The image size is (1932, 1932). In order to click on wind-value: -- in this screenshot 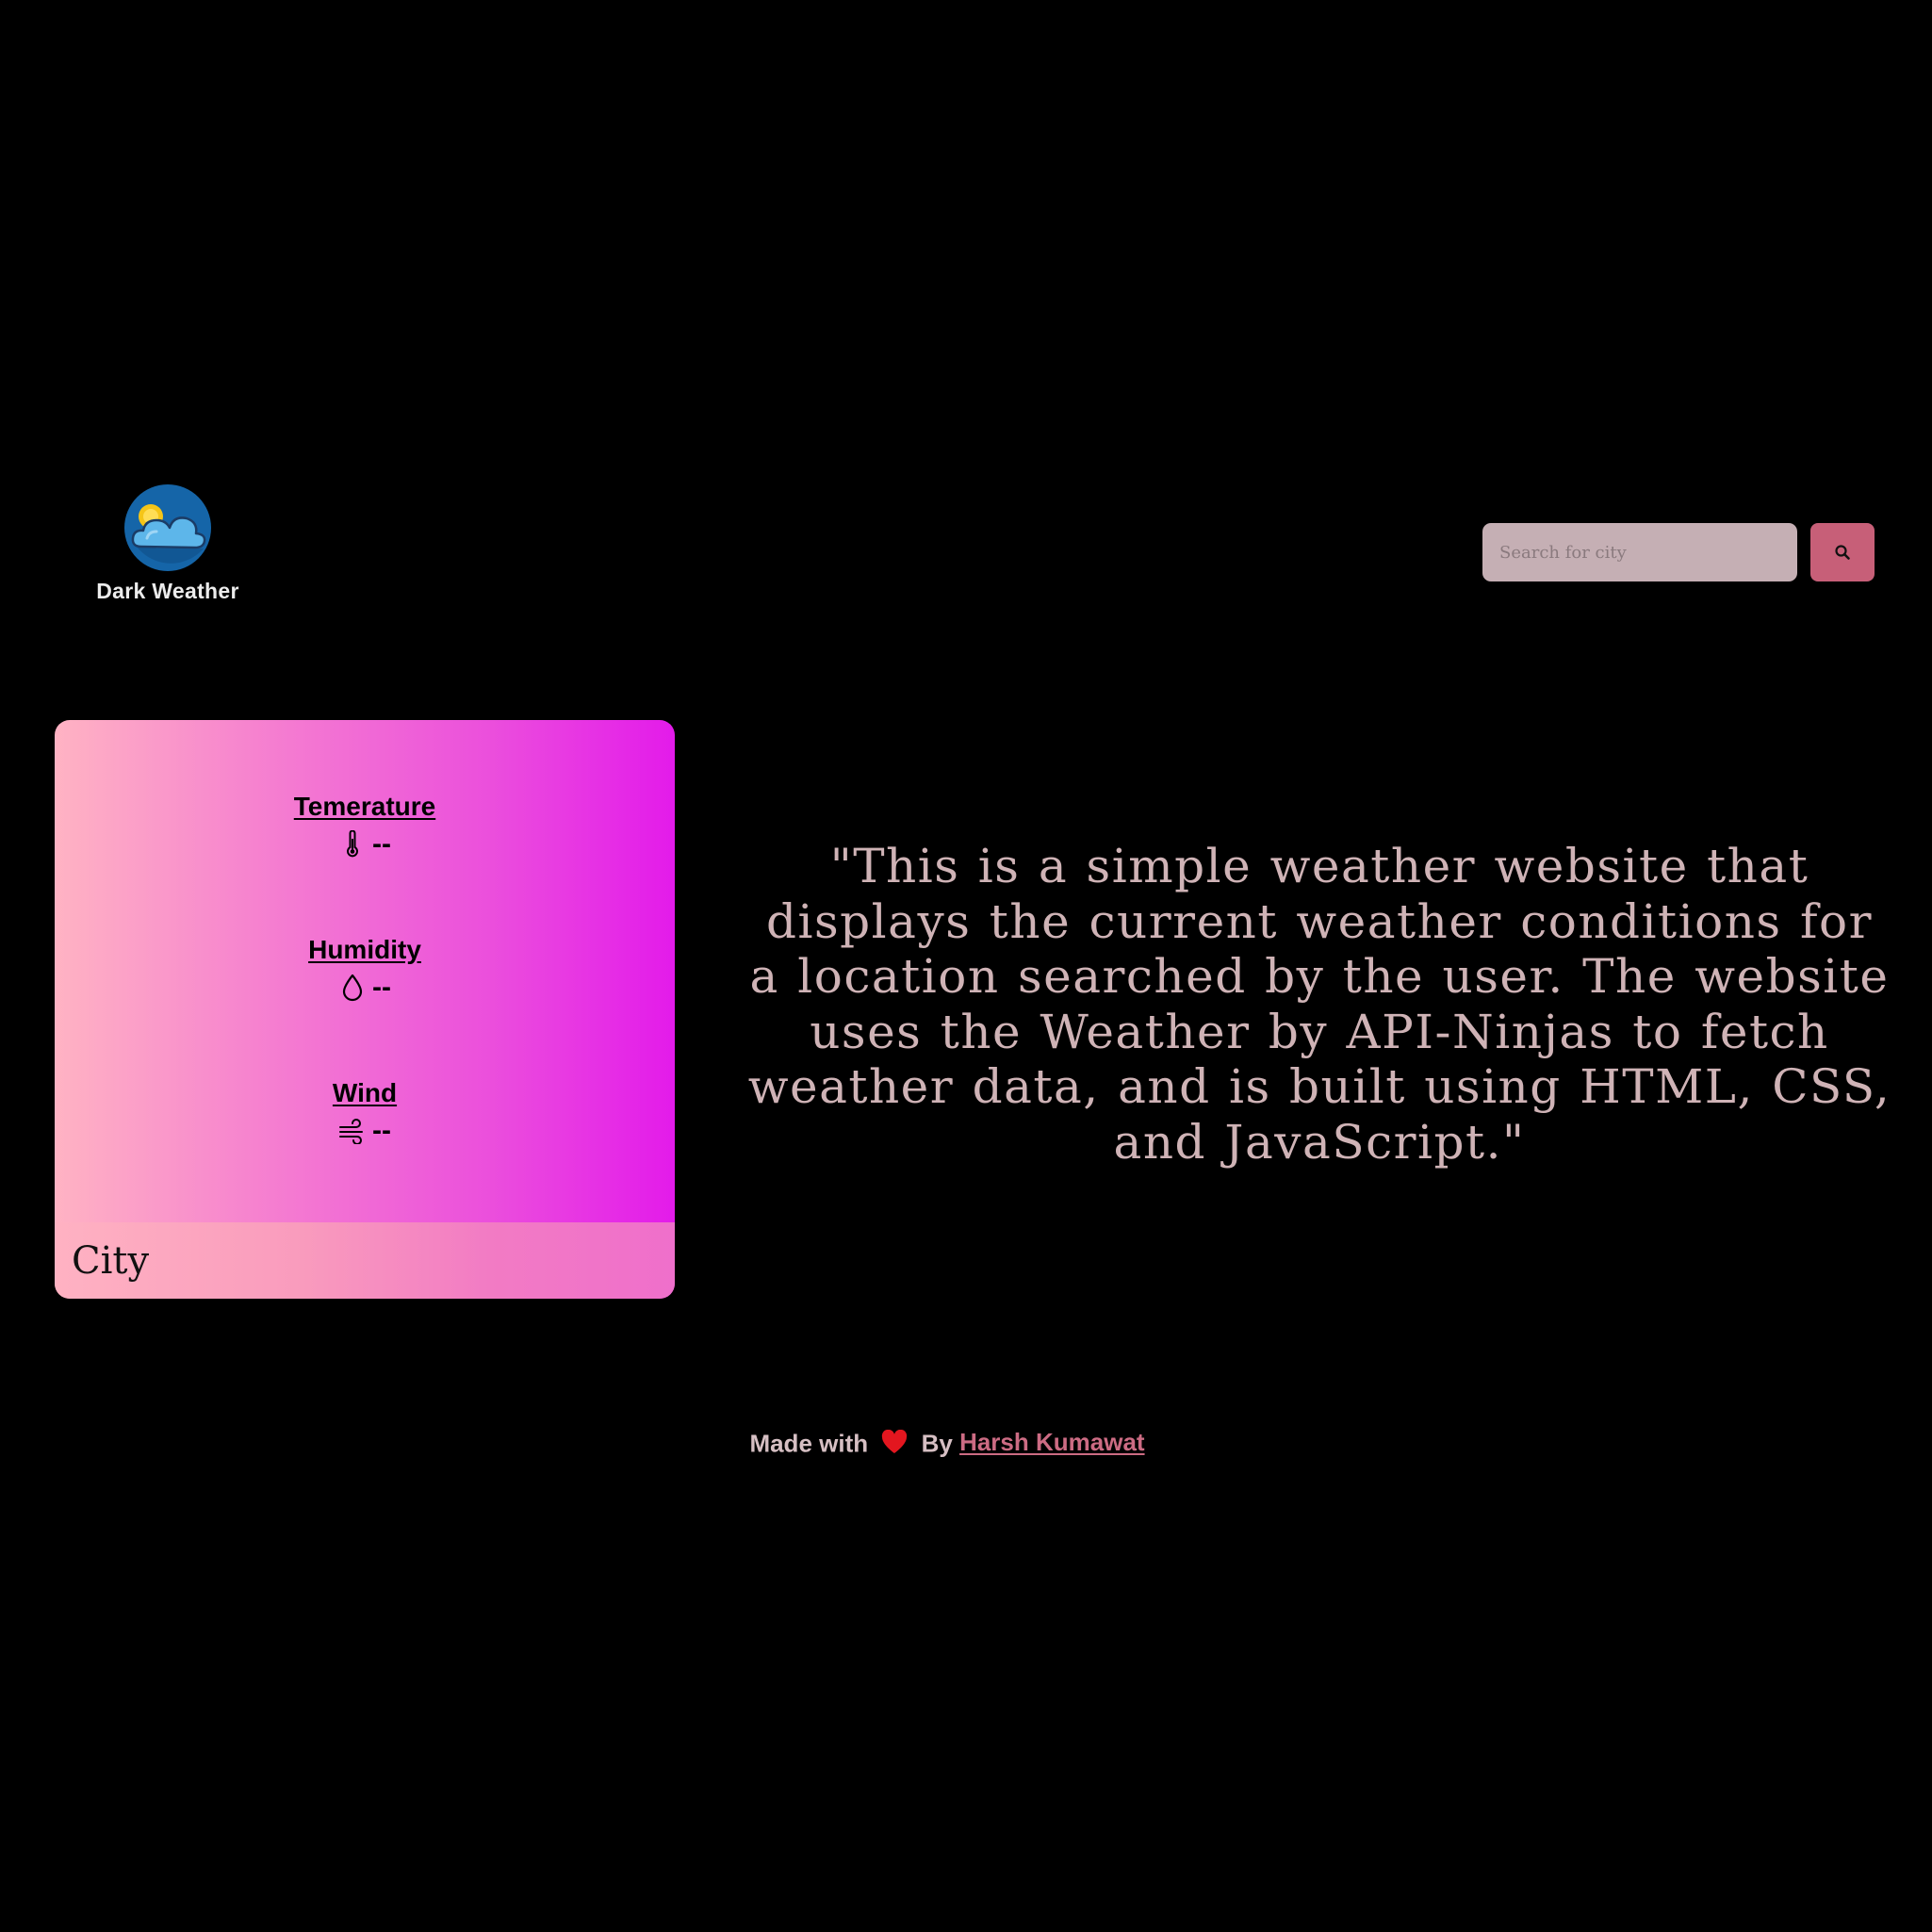, I will do `click(381, 1130)`.